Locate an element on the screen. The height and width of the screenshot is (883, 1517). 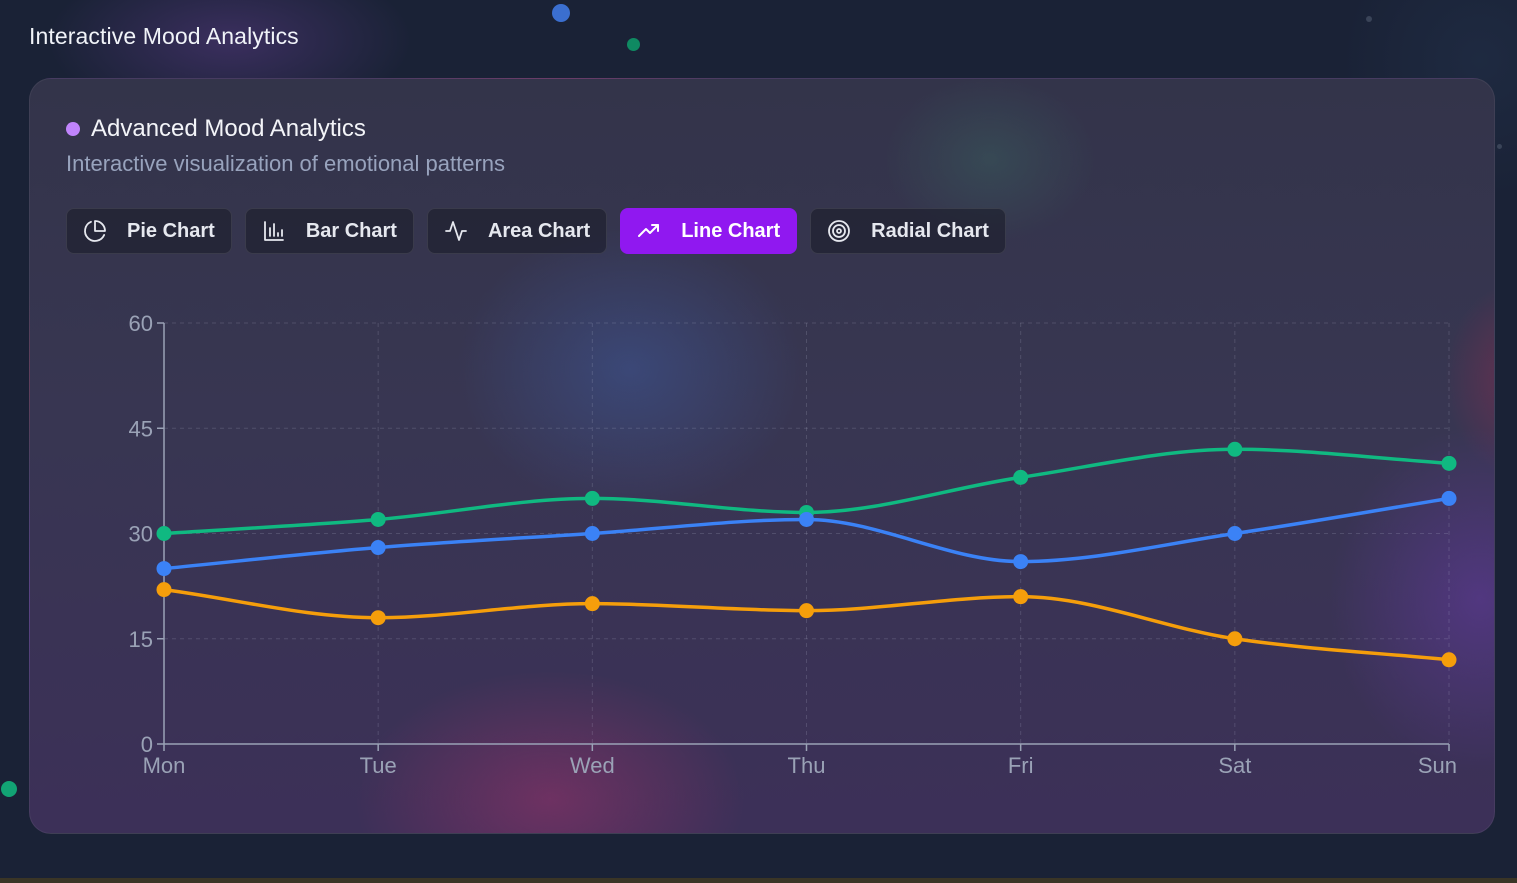
x-tick-label: Fri is located at coordinates (1021, 765).